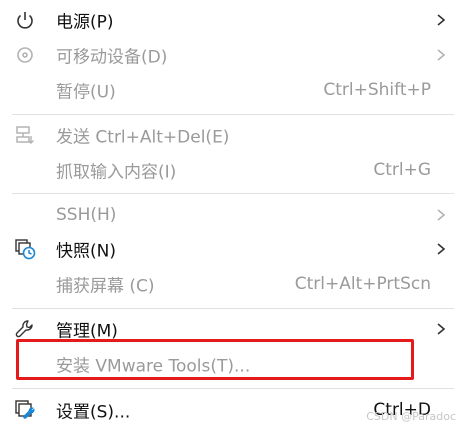 Image resolution: width=466 pixels, height=429 pixels. I want to click on menu-item-label: 抓取输入内容(I), so click(116, 172).